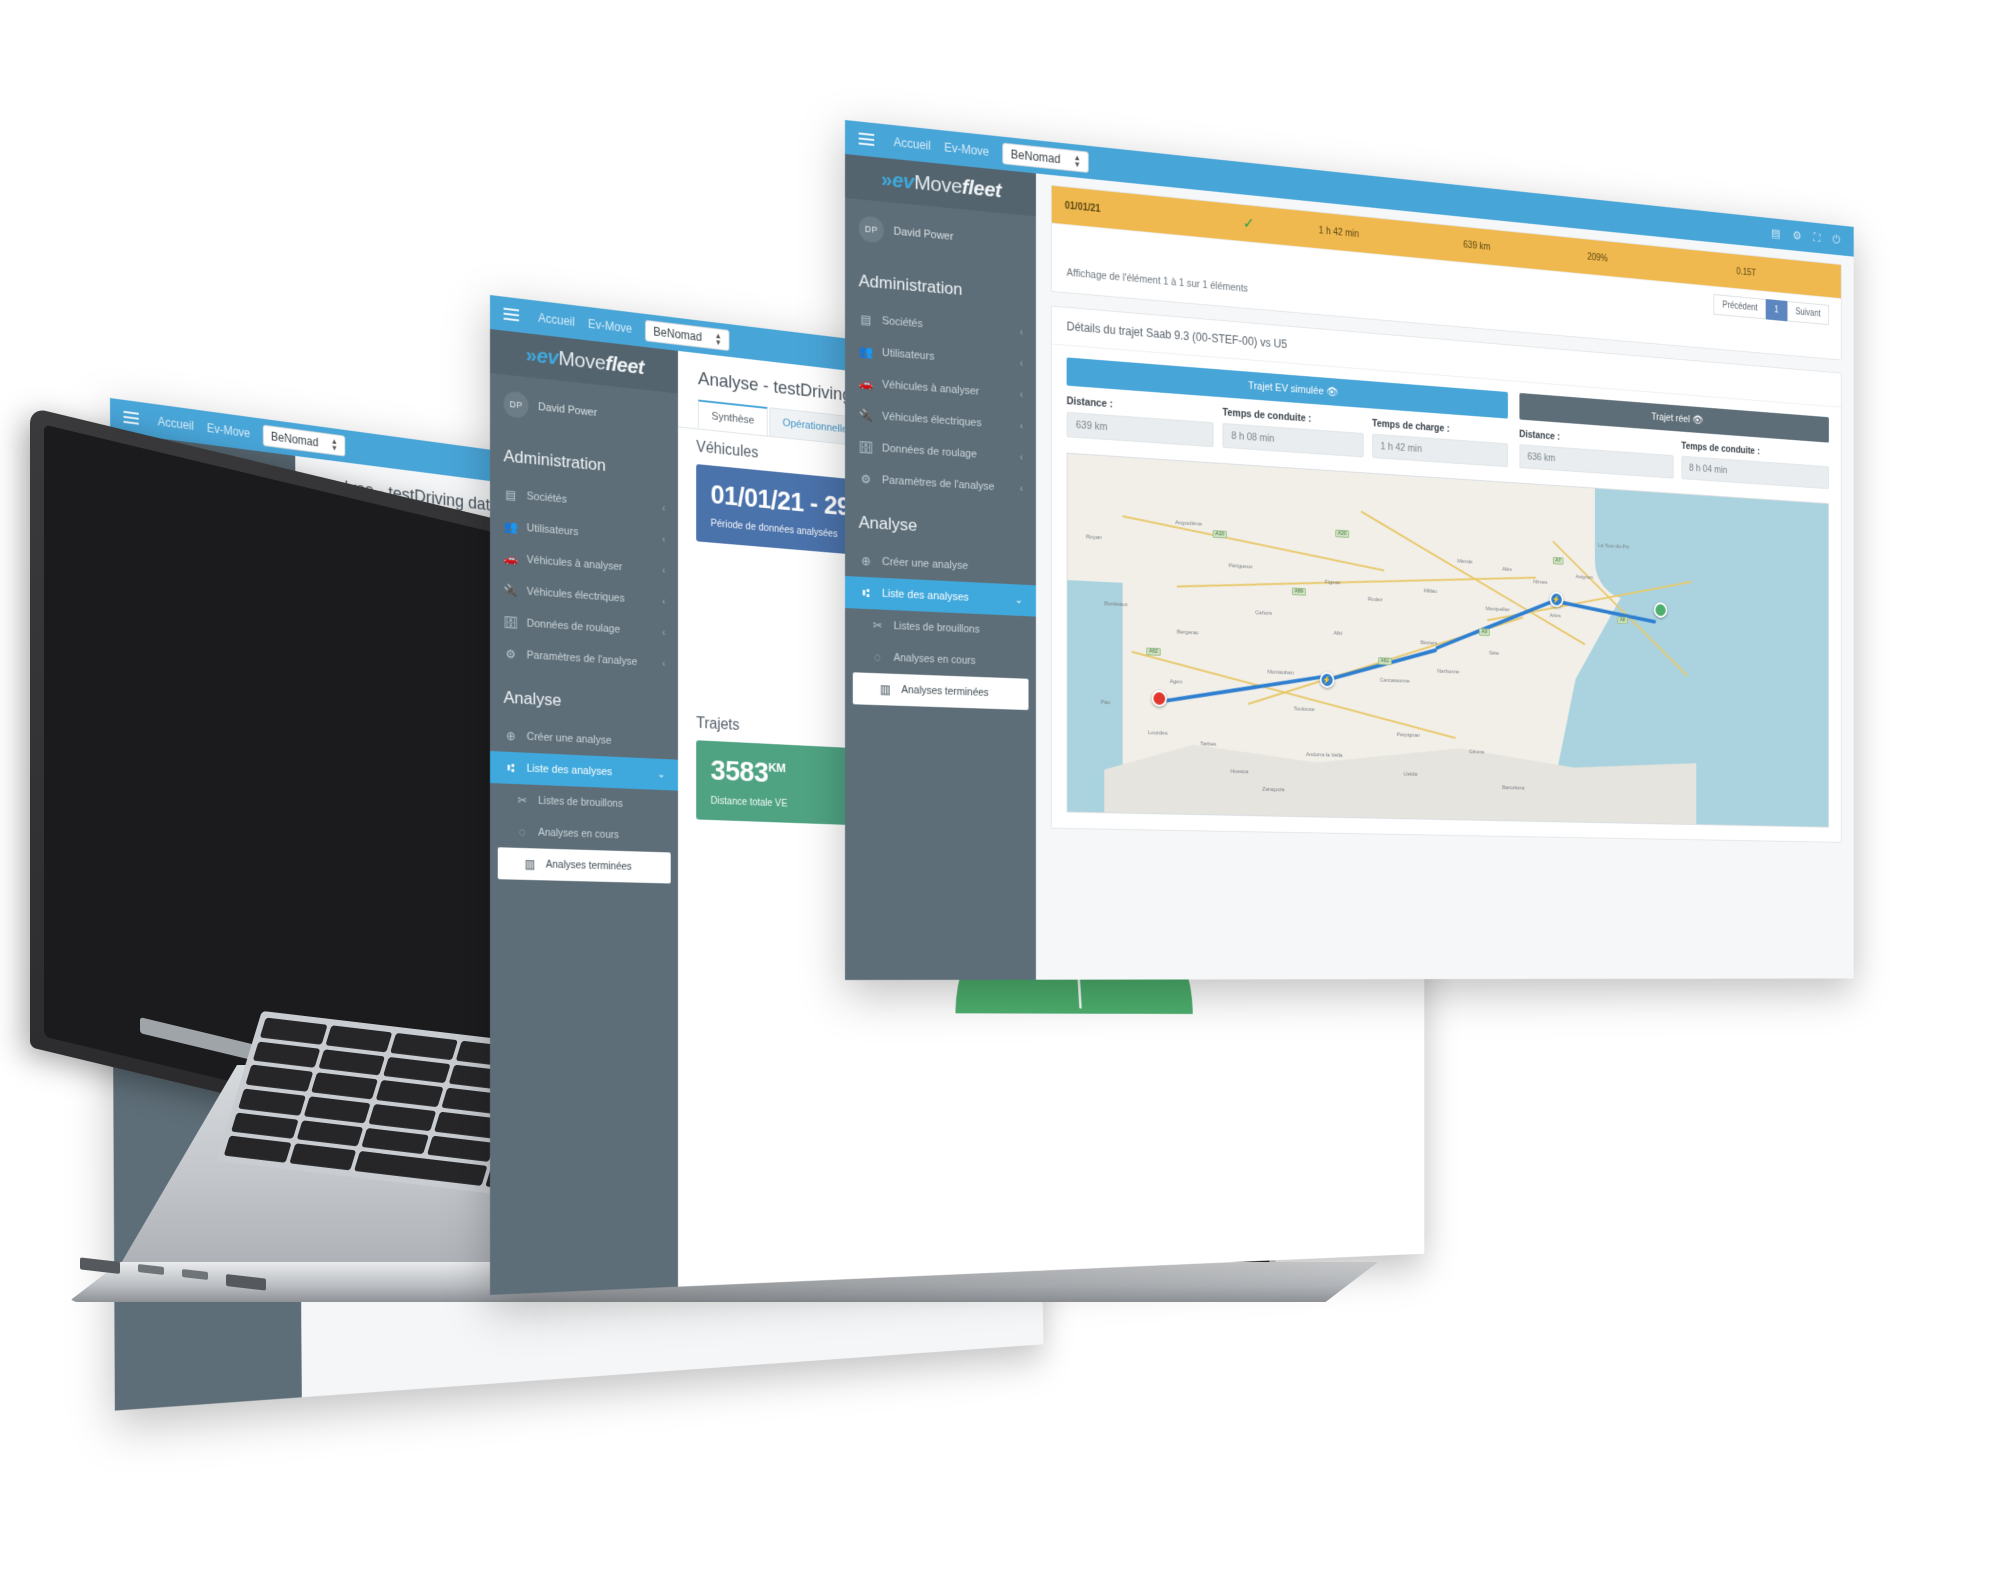 The height and width of the screenshot is (1596, 2000). What do you see at coordinates (866, 352) in the screenshot?
I see `users-icon: 👥` at bounding box center [866, 352].